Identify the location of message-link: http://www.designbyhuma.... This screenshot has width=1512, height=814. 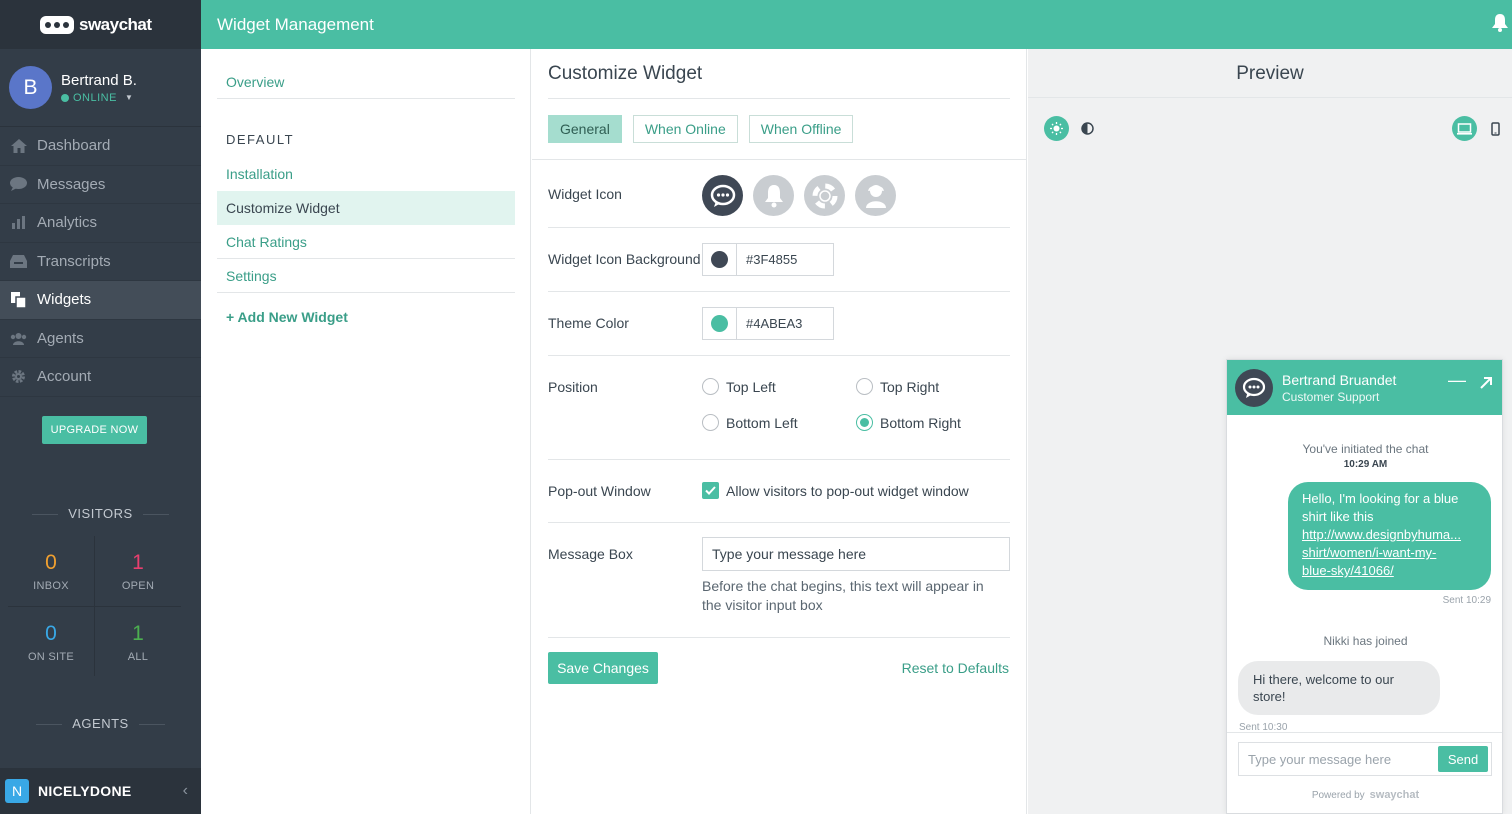
(1389, 535).